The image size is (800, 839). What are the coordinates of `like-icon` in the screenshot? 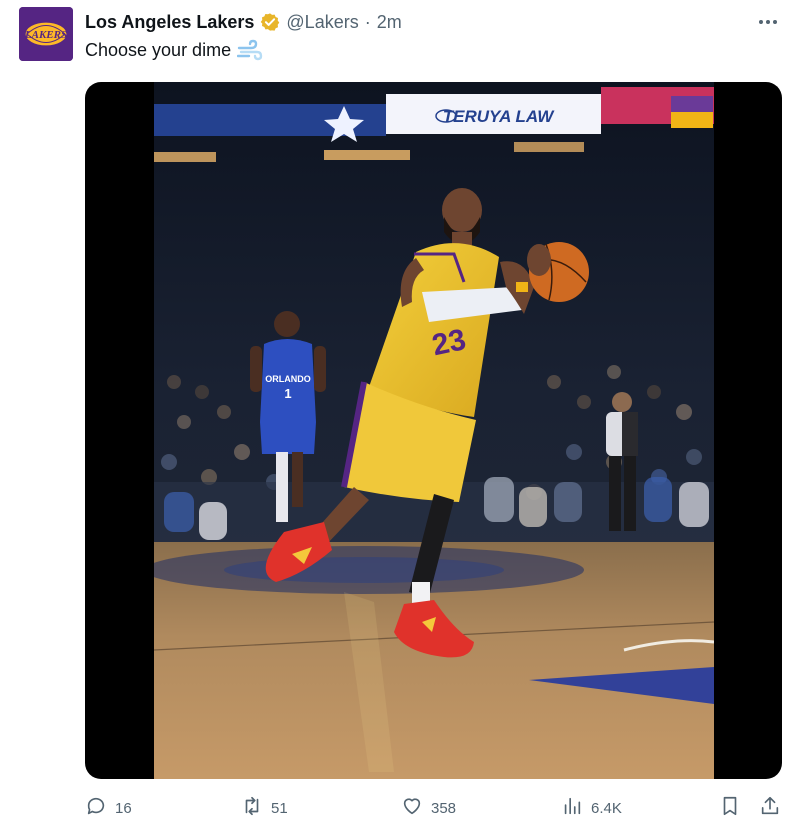 It's located at (412, 808).